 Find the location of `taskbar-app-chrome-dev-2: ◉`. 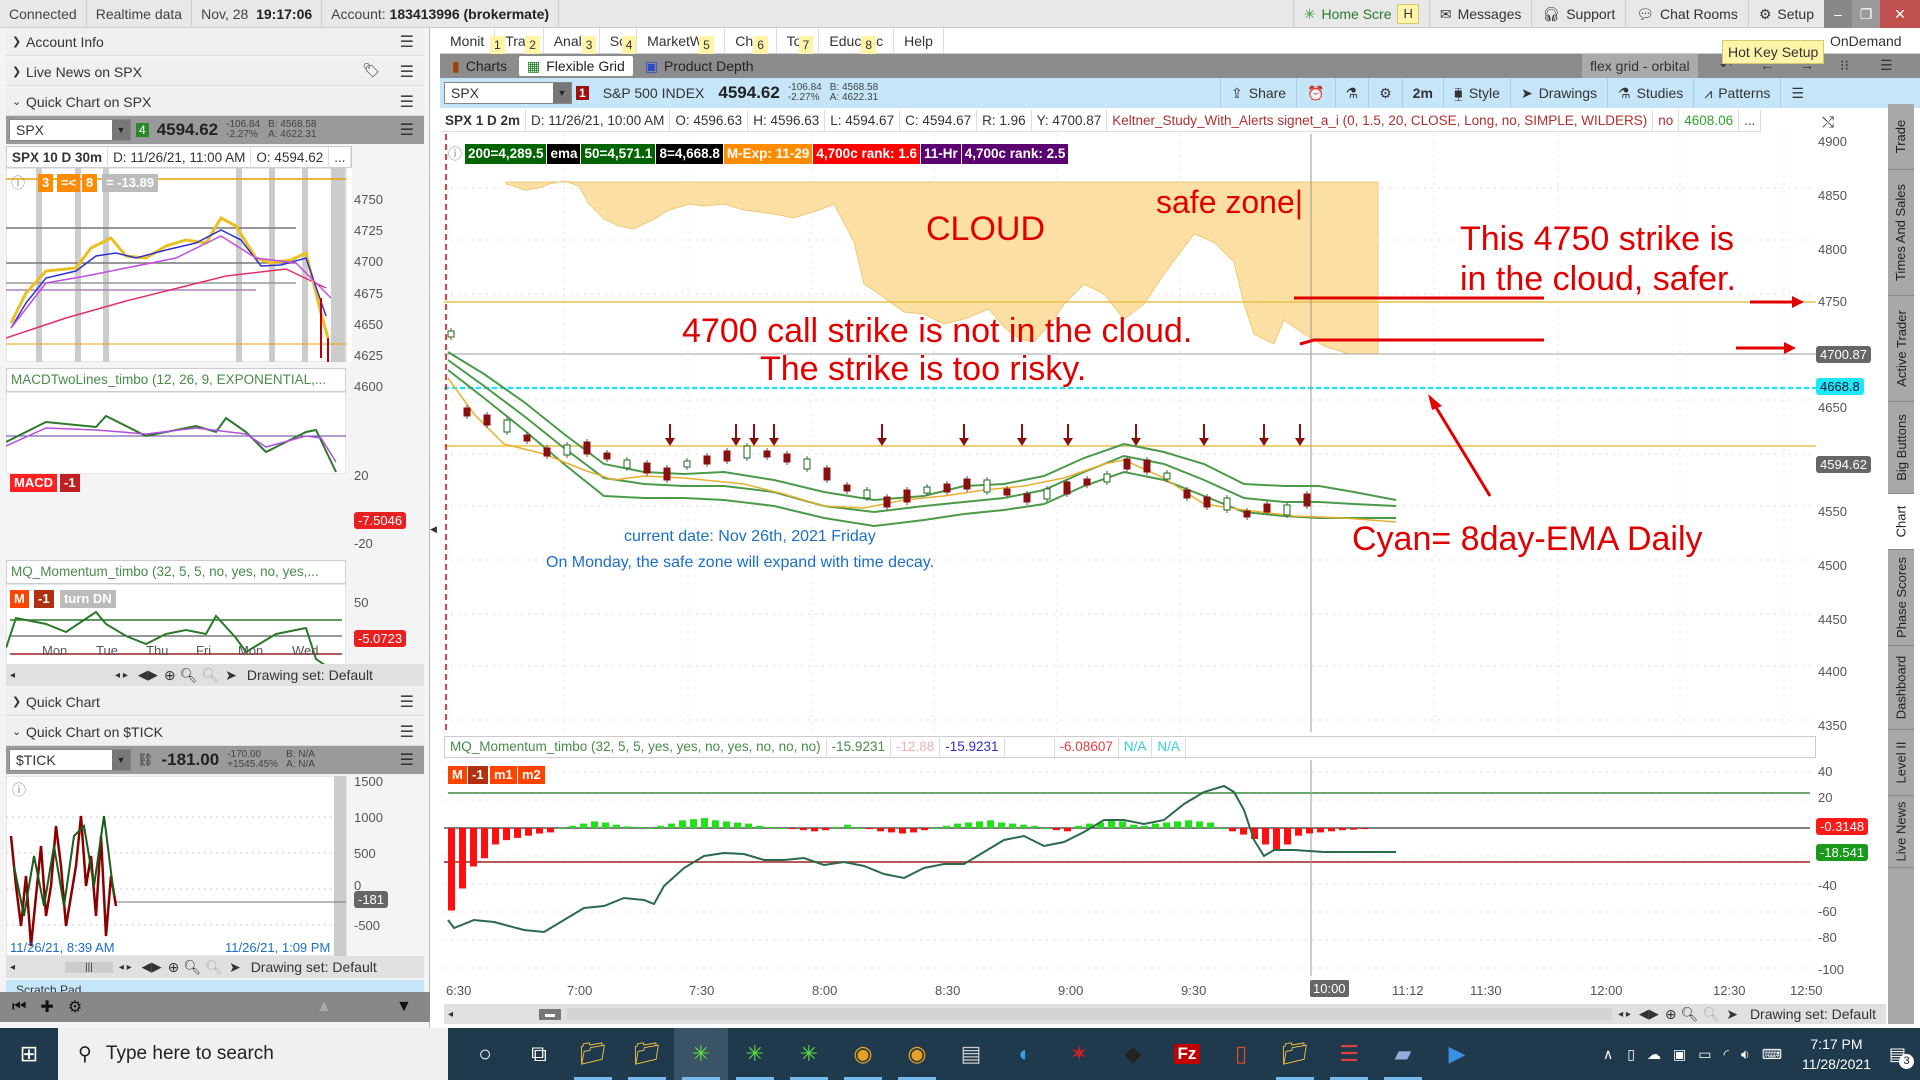

taskbar-app-chrome-dev-2: ◉ is located at coordinates (917, 1054).